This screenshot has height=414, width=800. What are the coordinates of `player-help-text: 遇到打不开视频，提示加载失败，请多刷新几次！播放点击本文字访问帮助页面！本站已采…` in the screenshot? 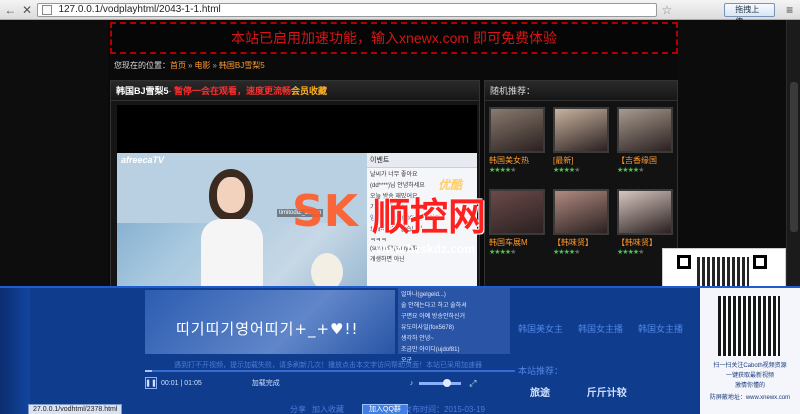 It's located at (328, 365).